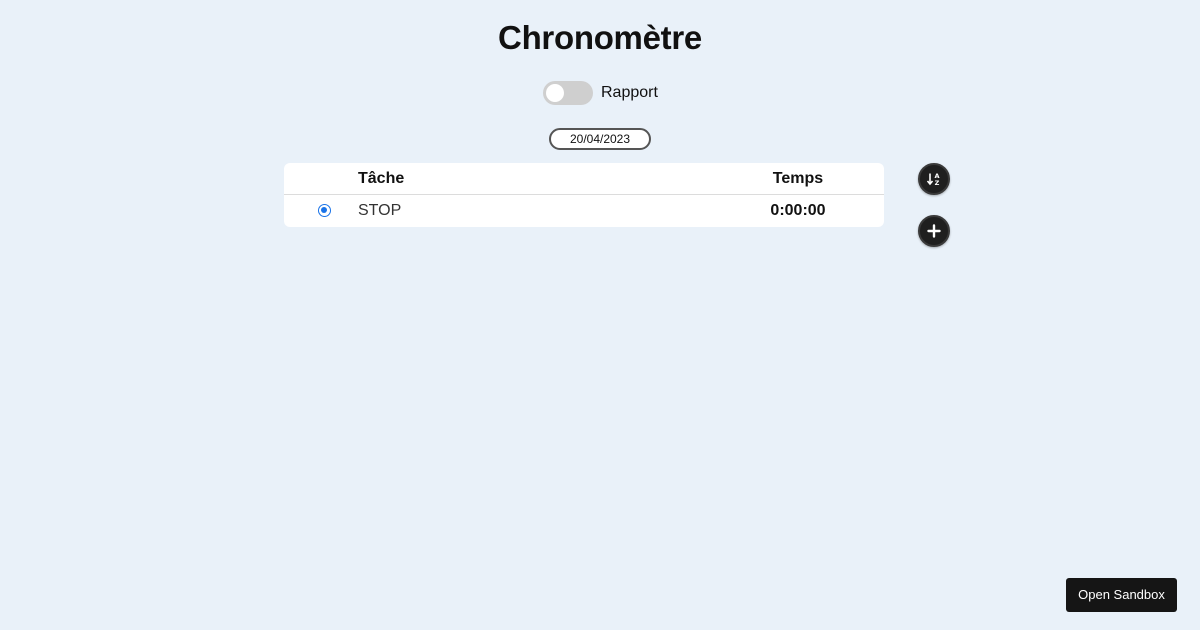  I want to click on column-header-time: Temps, so click(798, 178).